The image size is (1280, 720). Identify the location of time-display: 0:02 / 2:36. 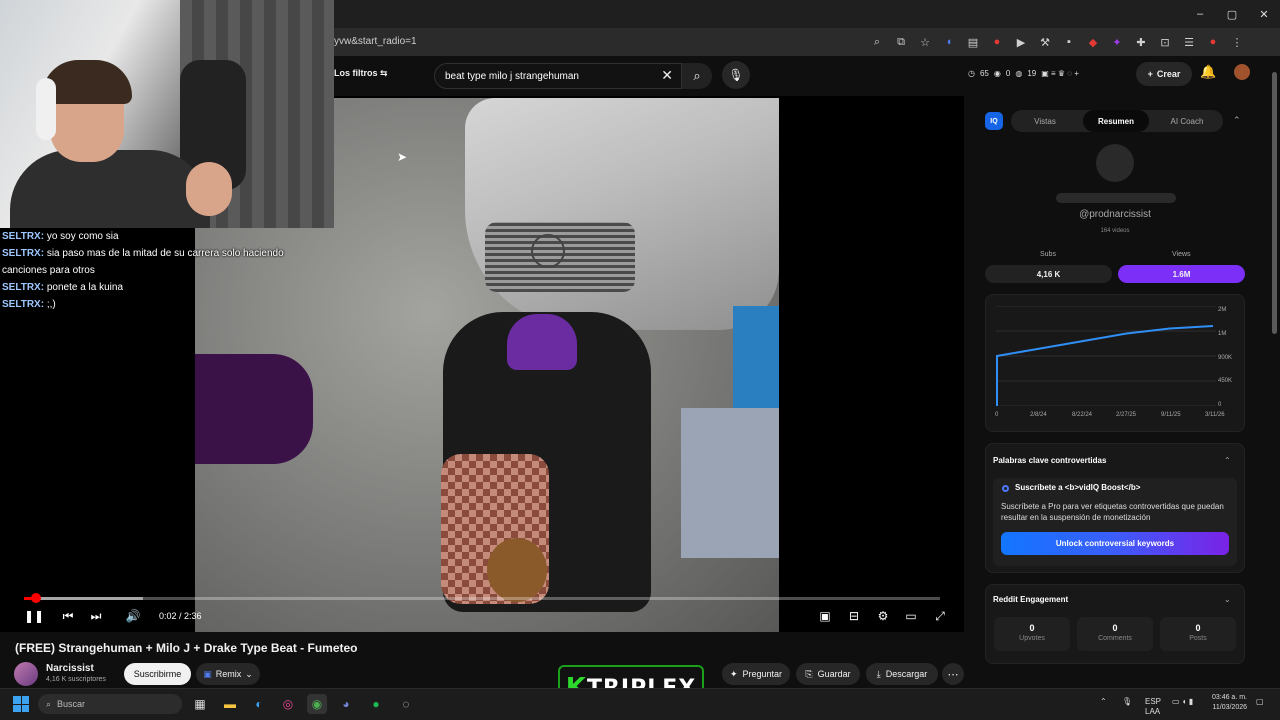
(180, 616).